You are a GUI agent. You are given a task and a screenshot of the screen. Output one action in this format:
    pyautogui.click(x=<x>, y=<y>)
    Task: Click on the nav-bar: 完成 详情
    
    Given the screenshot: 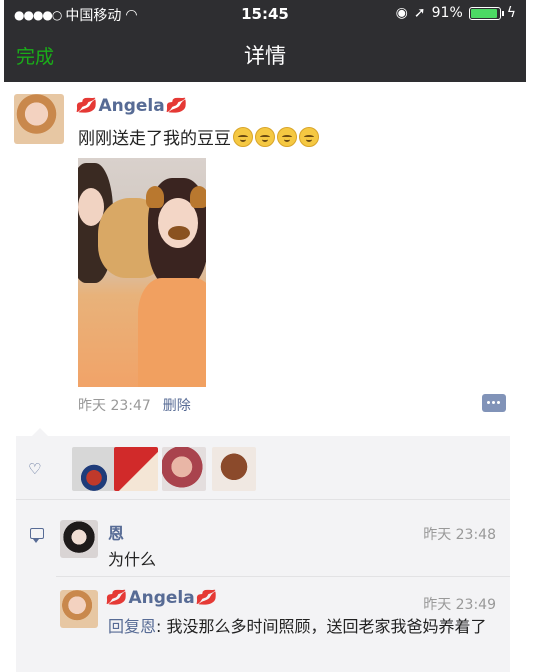 What is the action you would take?
    pyautogui.click(x=265, y=55)
    